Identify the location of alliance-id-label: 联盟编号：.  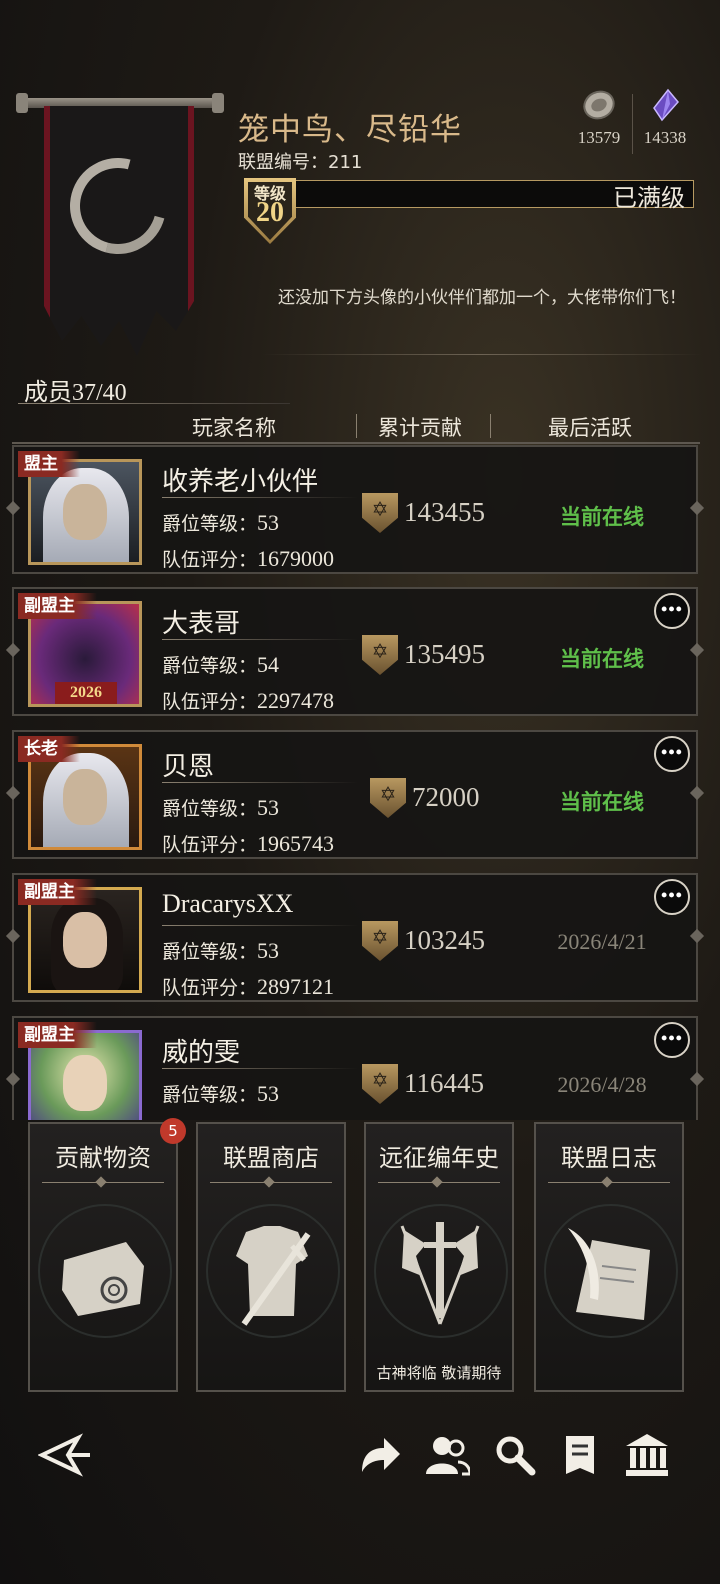
(283, 162).